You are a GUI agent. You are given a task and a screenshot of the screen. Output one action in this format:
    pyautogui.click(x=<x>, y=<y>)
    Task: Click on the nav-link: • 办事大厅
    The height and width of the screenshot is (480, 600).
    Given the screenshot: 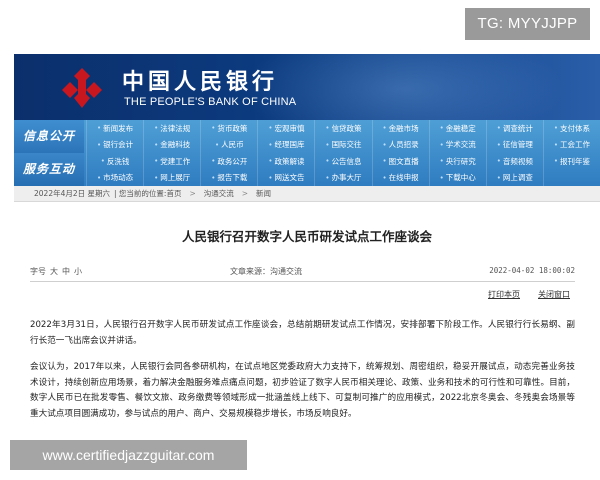 What is the action you would take?
    pyautogui.click(x=342, y=177)
    